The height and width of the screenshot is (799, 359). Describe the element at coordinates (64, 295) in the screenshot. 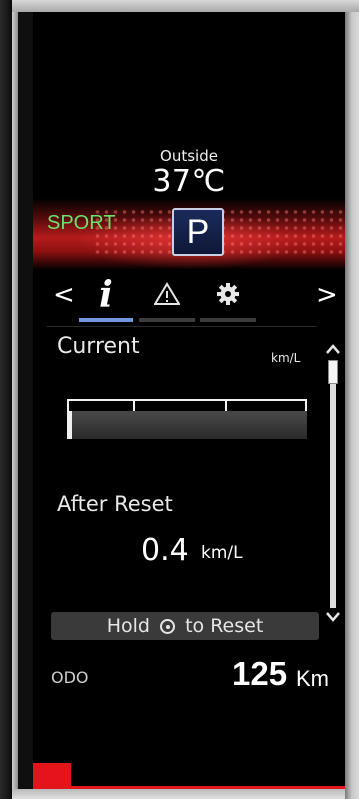

I see `prev-page-arrow: <` at that location.